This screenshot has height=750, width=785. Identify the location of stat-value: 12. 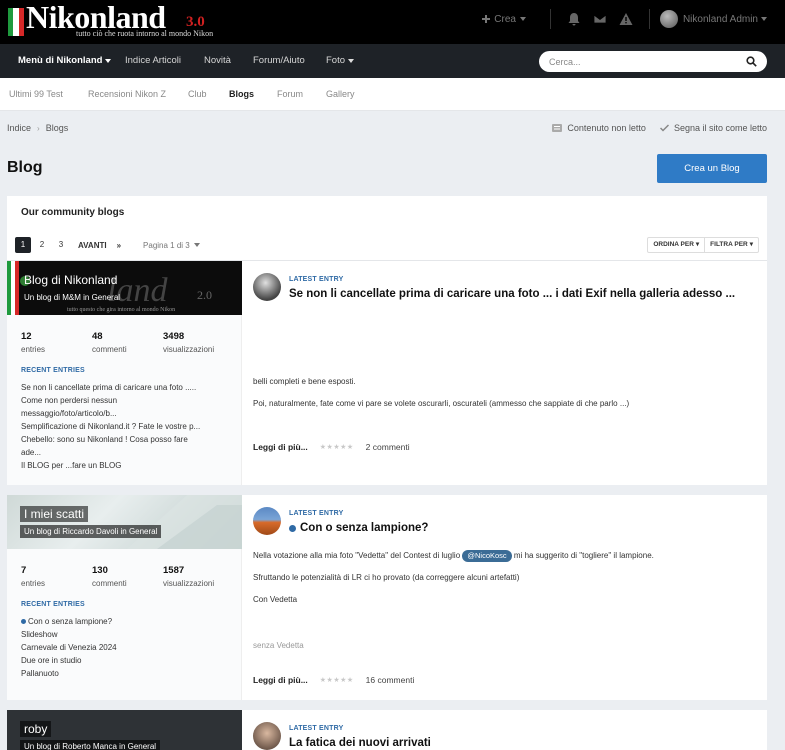
(26, 336).